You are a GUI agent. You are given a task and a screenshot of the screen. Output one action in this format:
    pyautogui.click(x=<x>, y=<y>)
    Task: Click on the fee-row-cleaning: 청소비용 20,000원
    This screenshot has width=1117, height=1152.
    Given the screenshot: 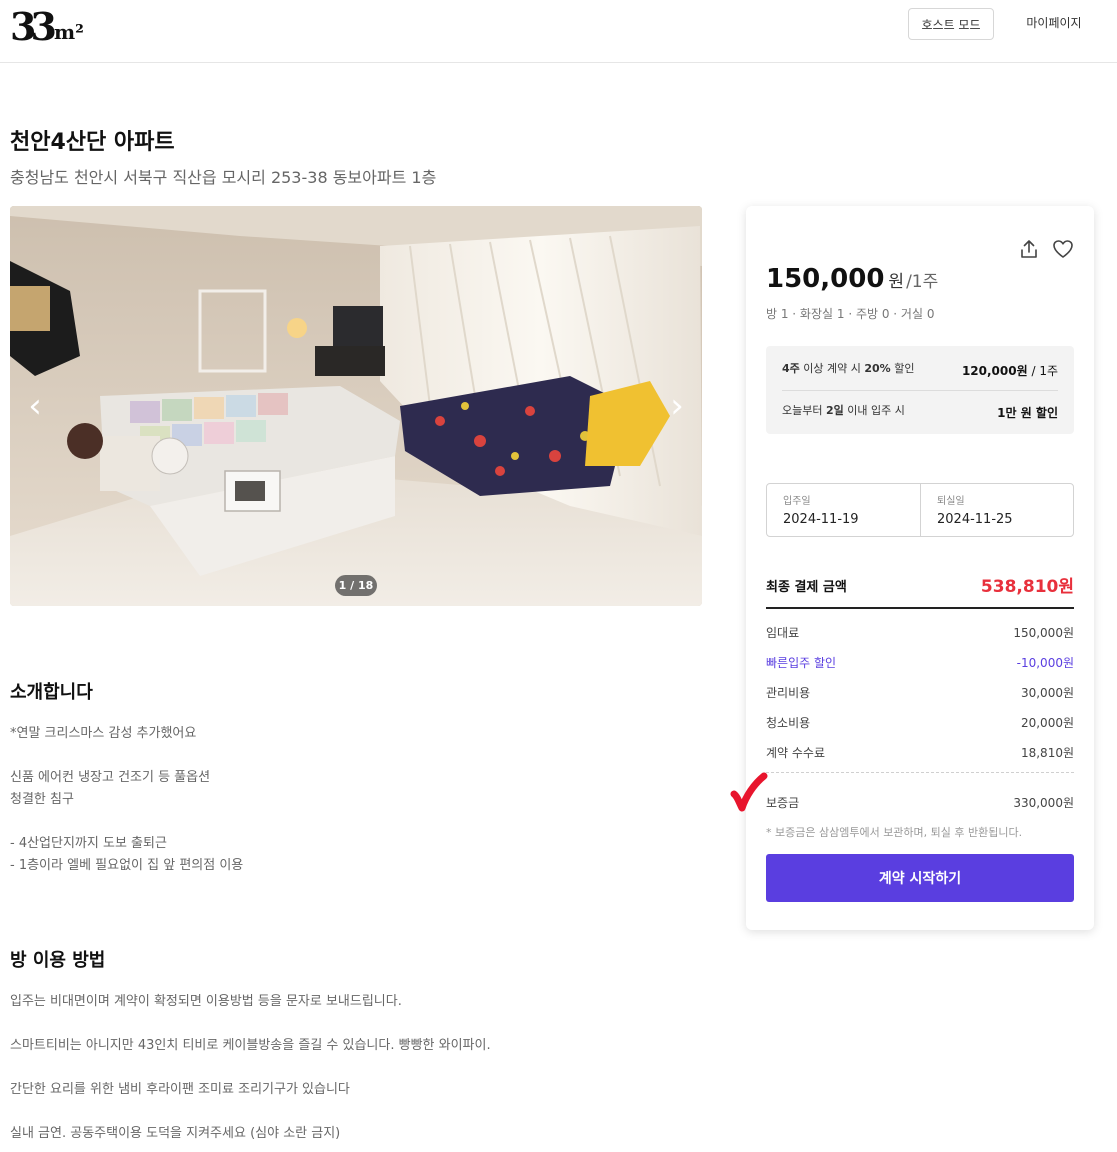 What is the action you would take?
    pyautogui.click(x=920, y=723)
    